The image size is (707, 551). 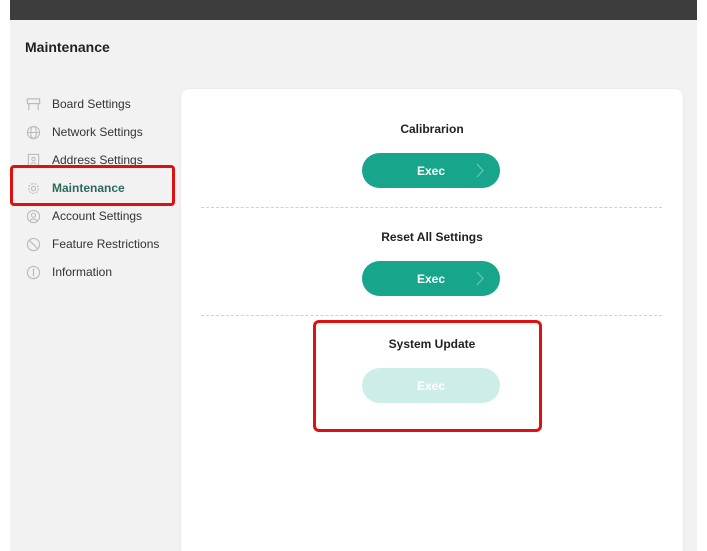 I want to click on section-title: Reset All Settings, so click(x=432, y=237).